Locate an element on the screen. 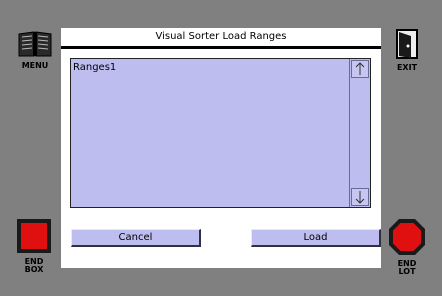  exit-door-icon is located at coordinates (407, 44).